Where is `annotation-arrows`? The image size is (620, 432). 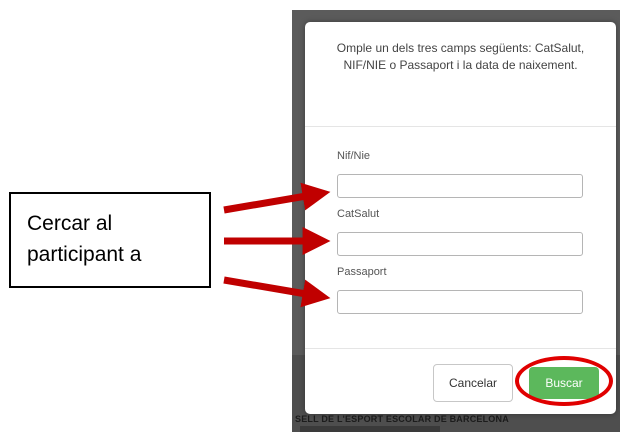
annotation-arrows is located at coordinates (277, 245).